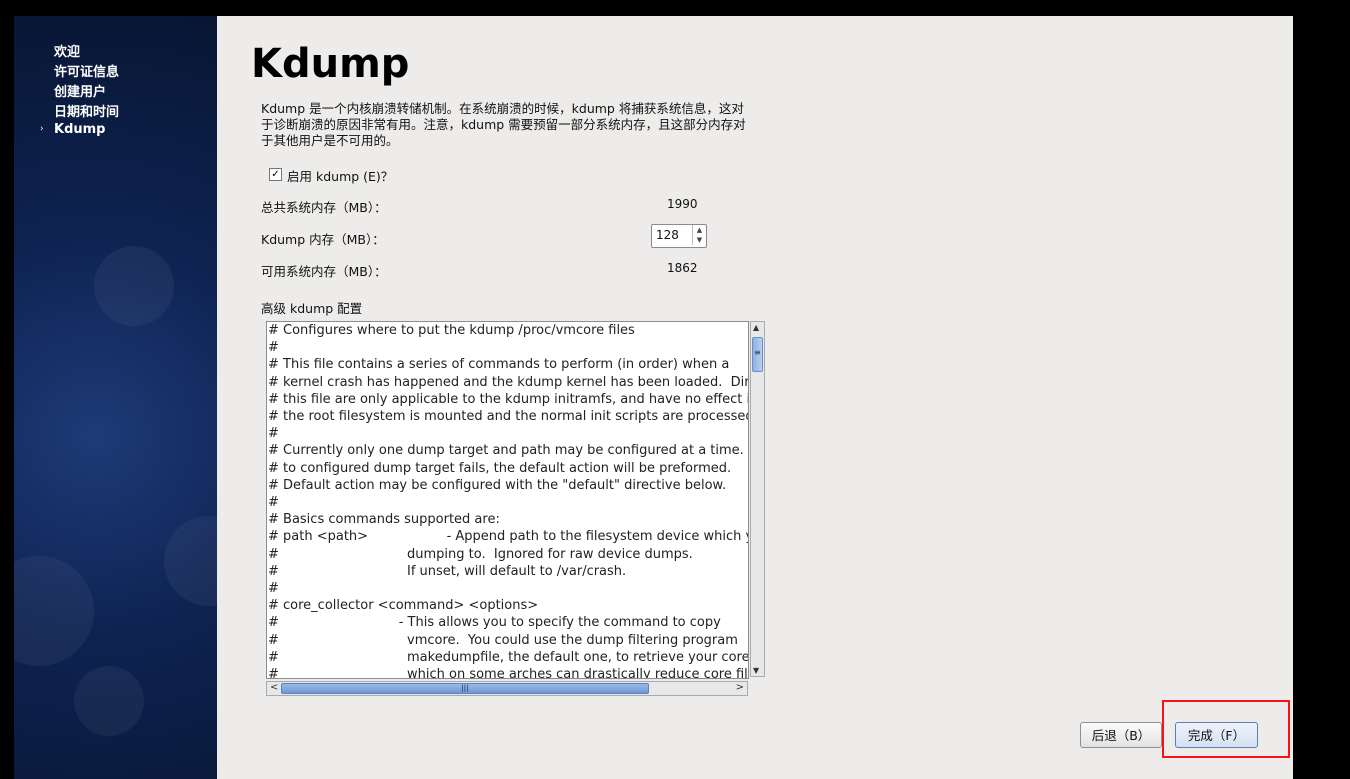 This screenshot has width=1350, height=779. Describe the element at coordinates (312, 308) in the screenshot. I see `advanced-config-label: 高级 kdump 配置` at that location.